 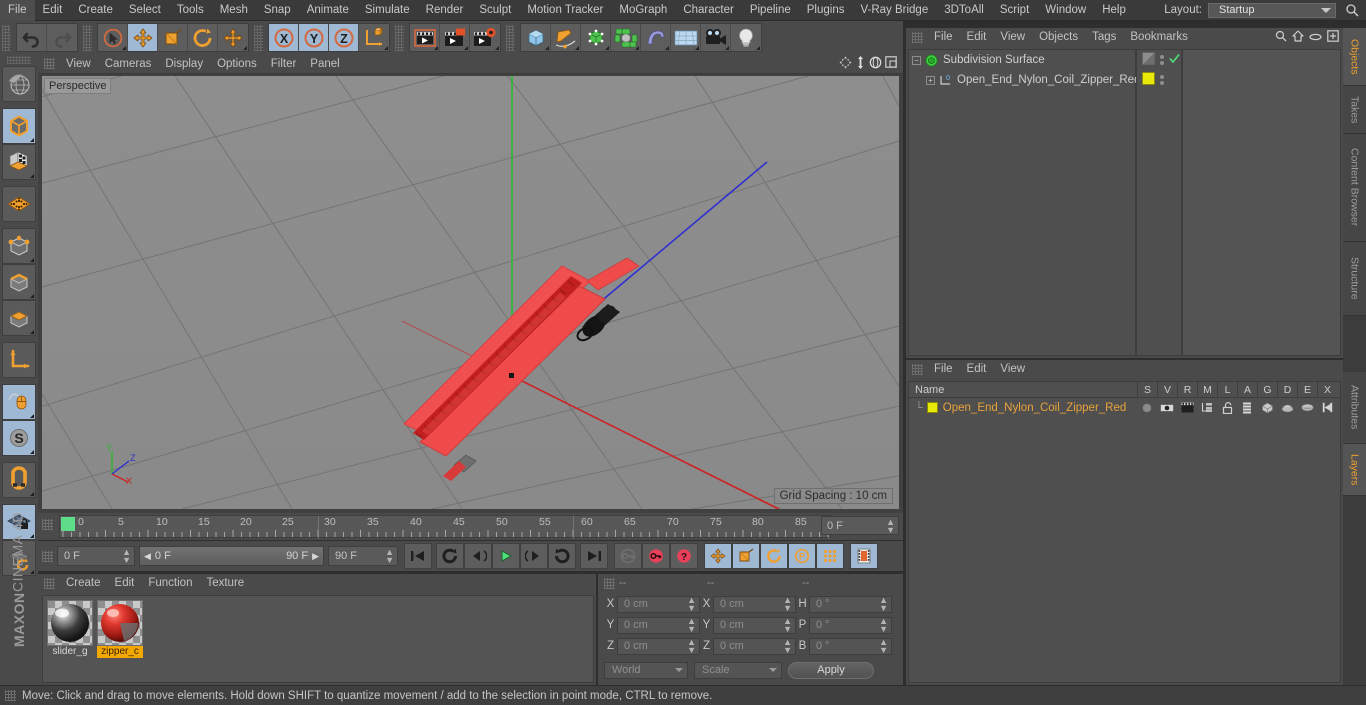 I want to click on render-clapper-icon, so click(x=1187, y=407).